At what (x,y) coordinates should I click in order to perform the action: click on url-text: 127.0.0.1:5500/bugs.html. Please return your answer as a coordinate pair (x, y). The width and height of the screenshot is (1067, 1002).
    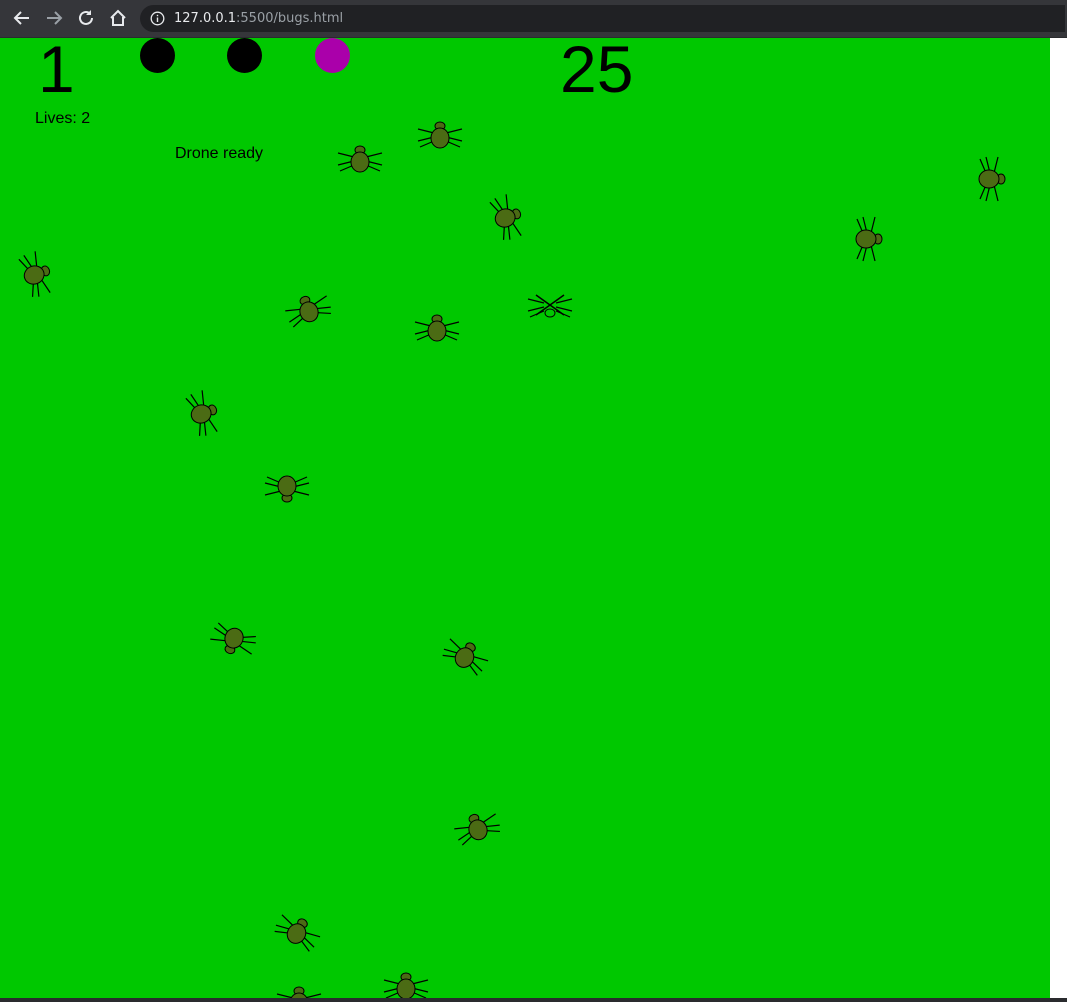
    Looking at the image, I should click on (258, 18).